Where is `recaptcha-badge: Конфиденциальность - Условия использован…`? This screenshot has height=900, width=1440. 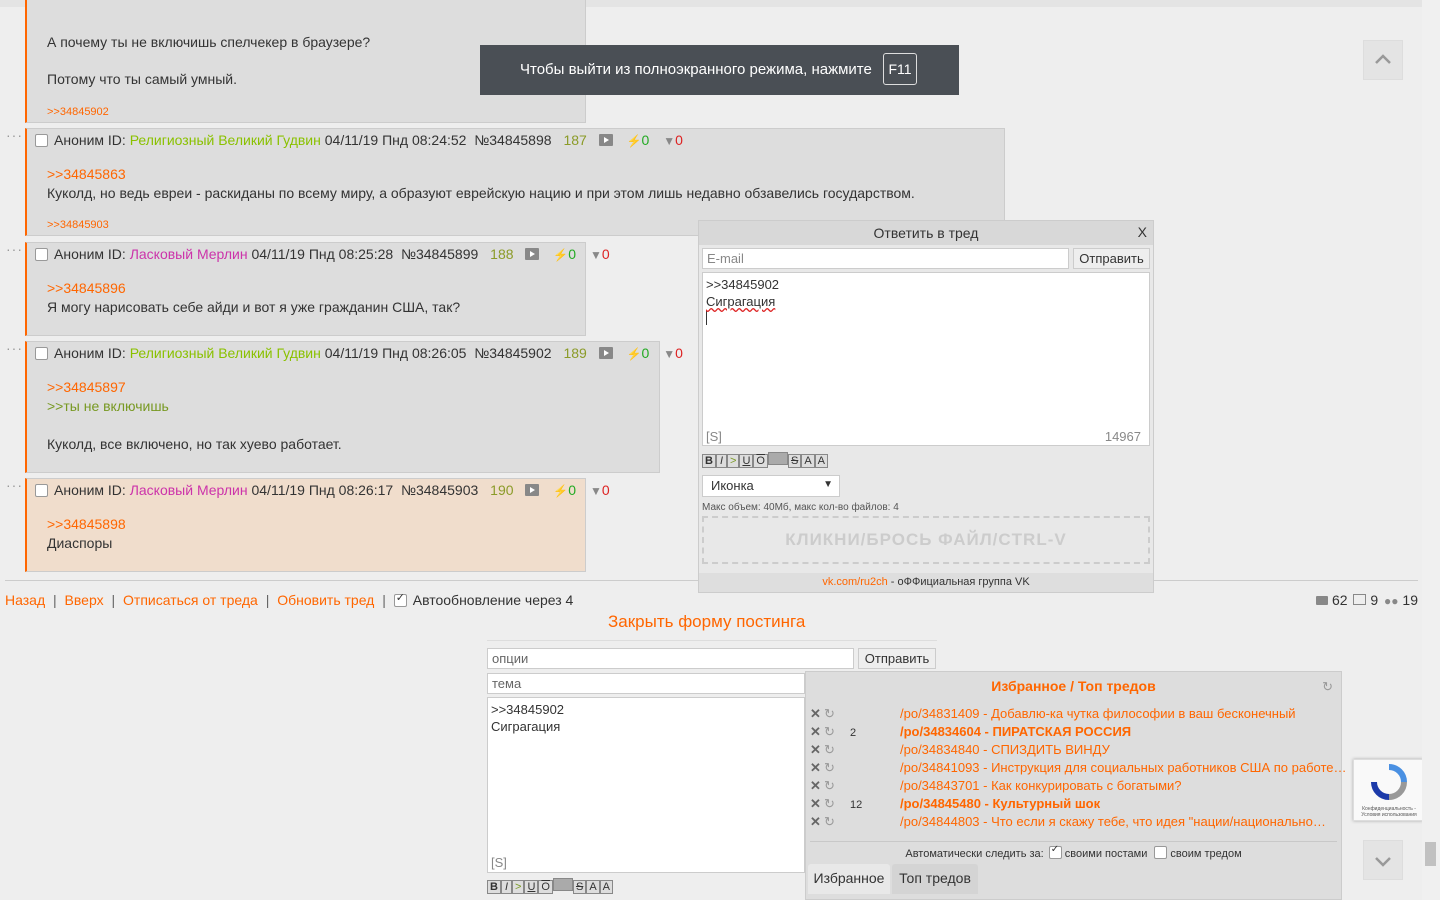 recaptcha-badge: Конфиденциальность - Условия использован… is located at coordinates (1388, 790).